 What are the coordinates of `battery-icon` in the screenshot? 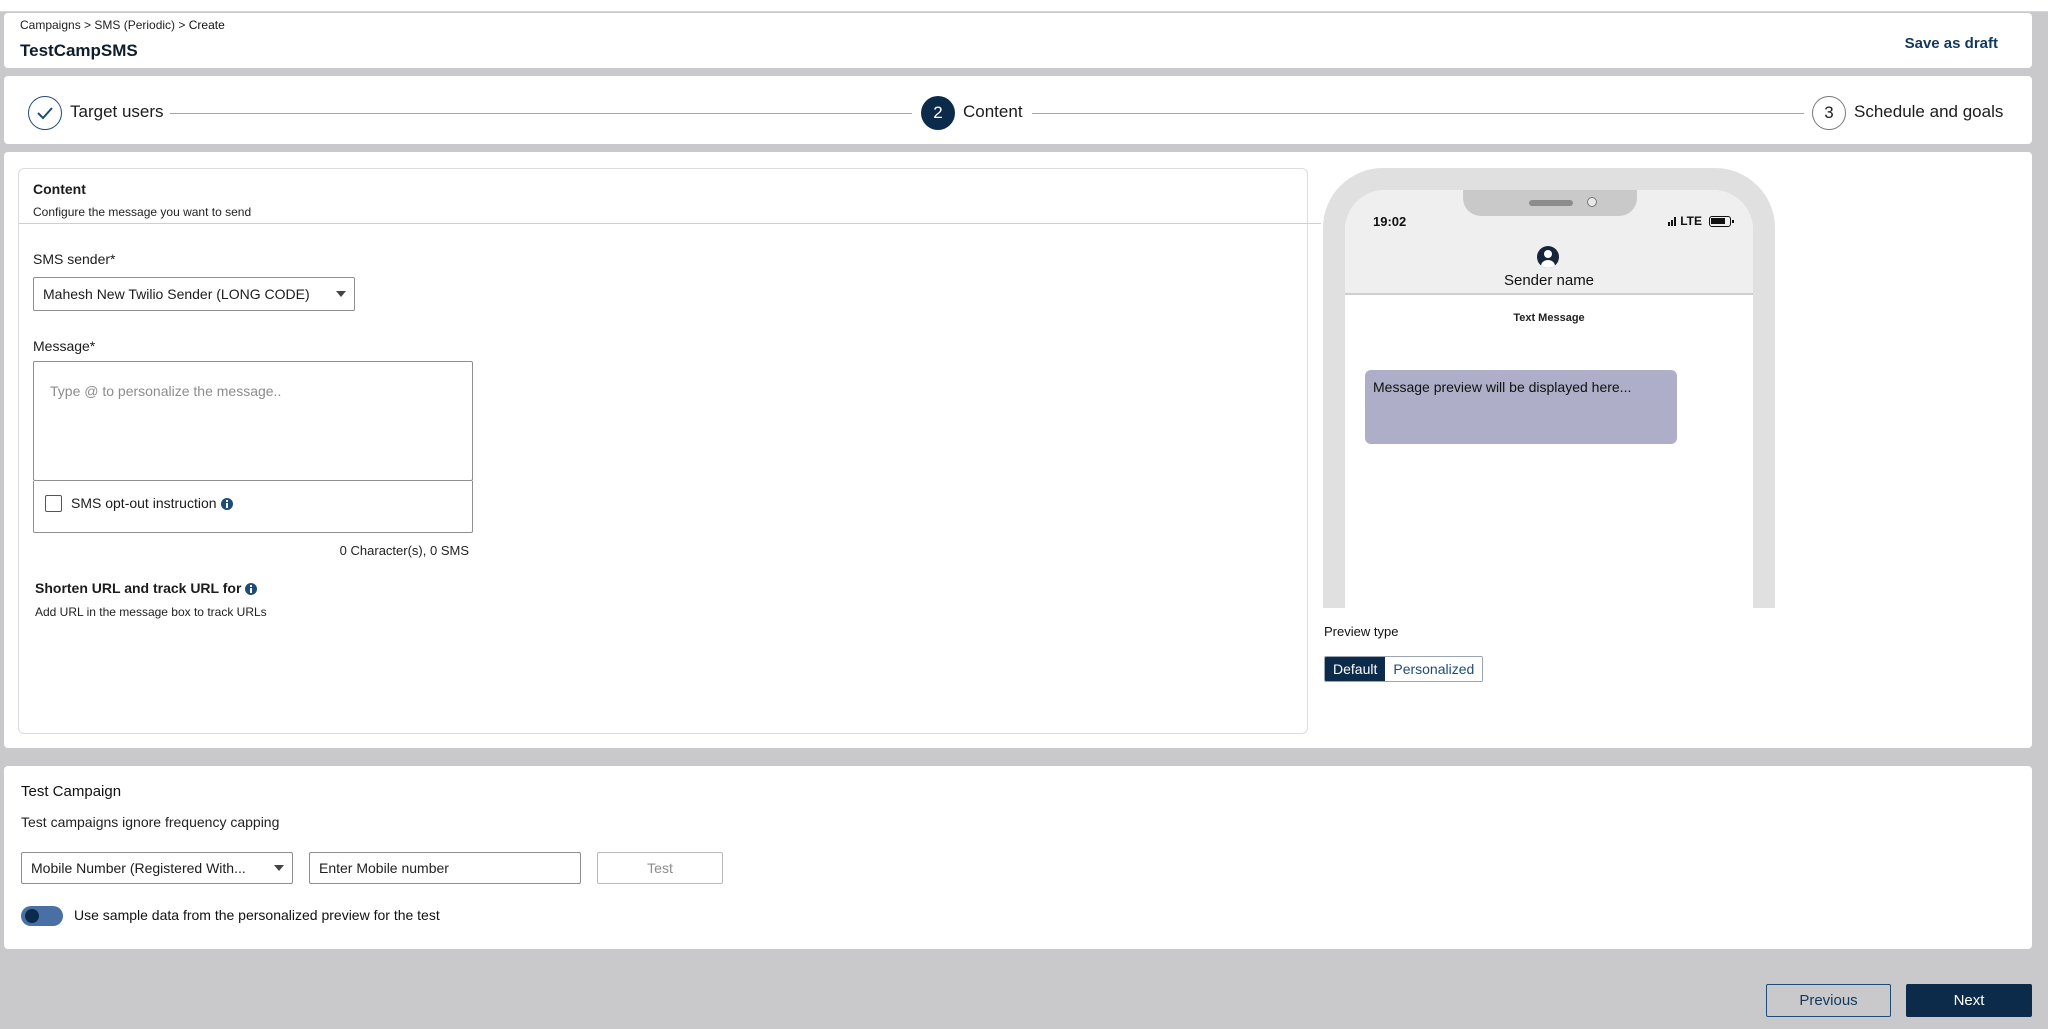 It's located at (1721, 221).